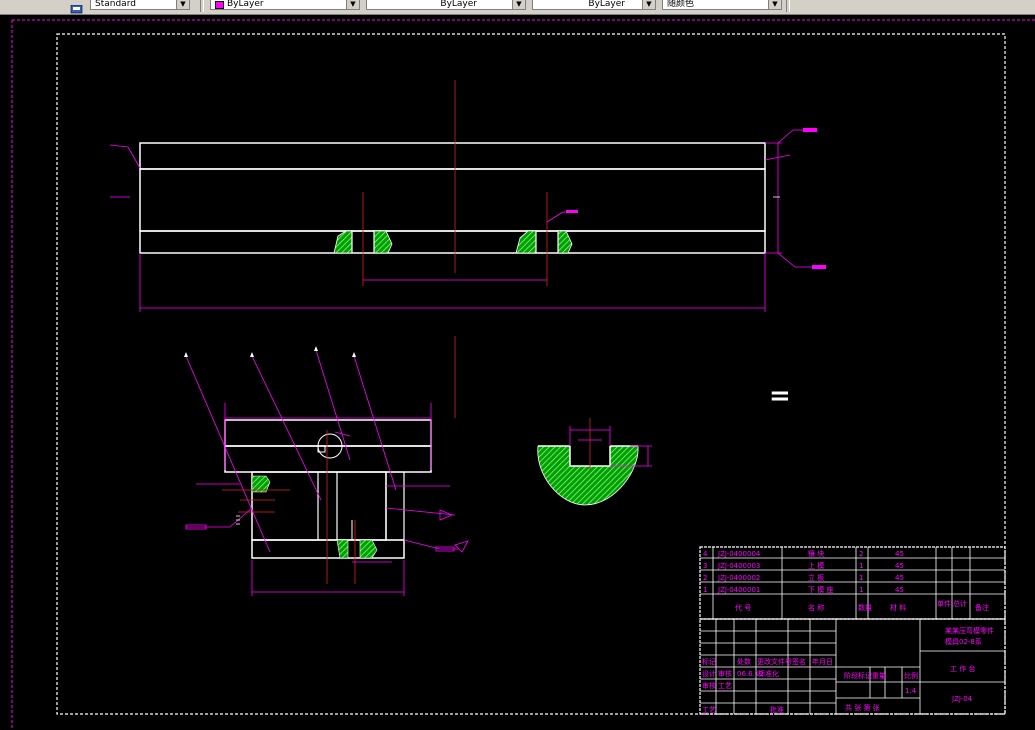  Describe the element at coordinates (594, 462) in the screenshot. I see `detail-view` at that location.